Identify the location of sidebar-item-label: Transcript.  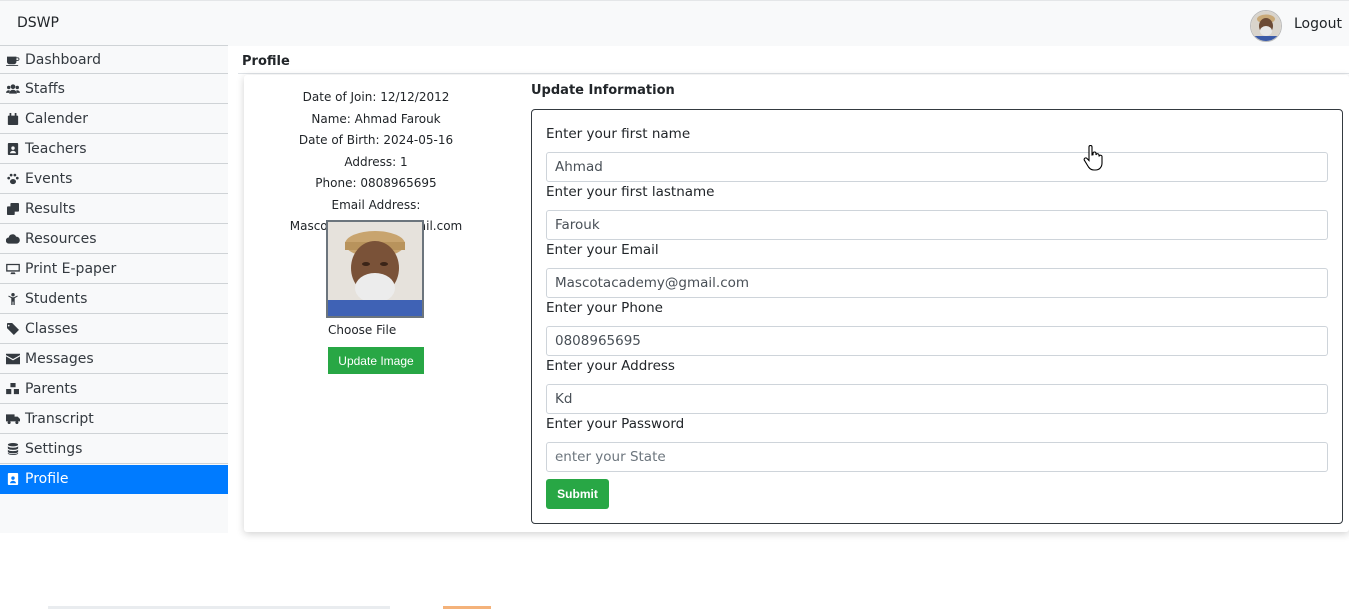
(59, 419).